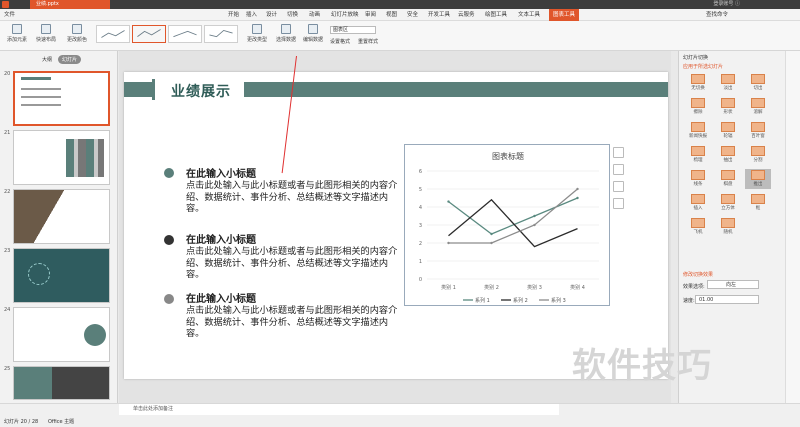 This screenshot has width=800, height=427. Describe the element at coordinates (758, 131) in the screenshot. I see `transition-option: 百叶窗` at that location.